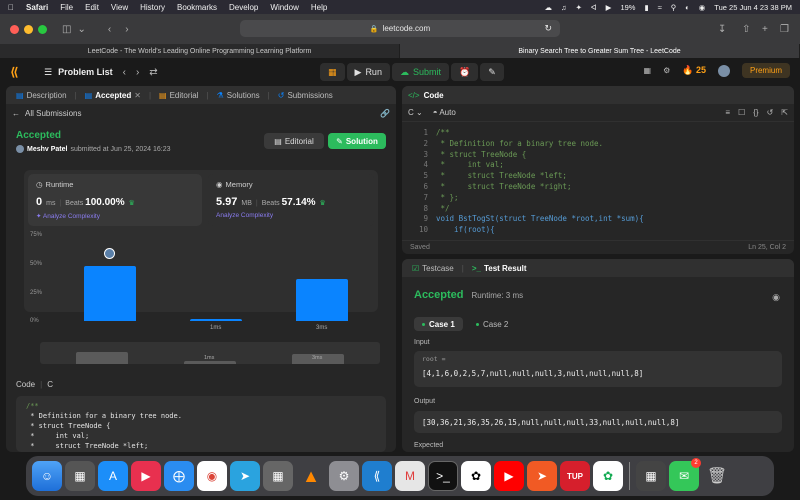 This screenshot has width=800, height=500. I want to click on messages-icon: ✉ 2, so click(685, 474).